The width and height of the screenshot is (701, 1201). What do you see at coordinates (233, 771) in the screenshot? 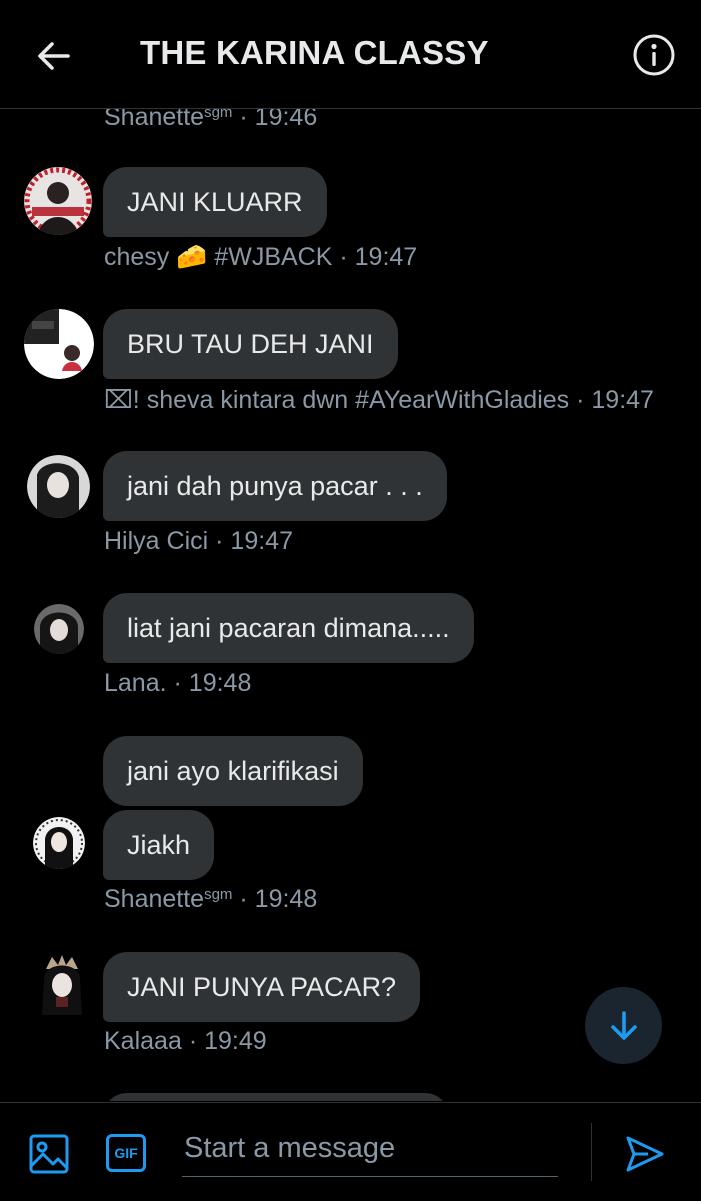
I see `message-bubble: jani ayo klarifikasi` at bounding box center [233, 771].